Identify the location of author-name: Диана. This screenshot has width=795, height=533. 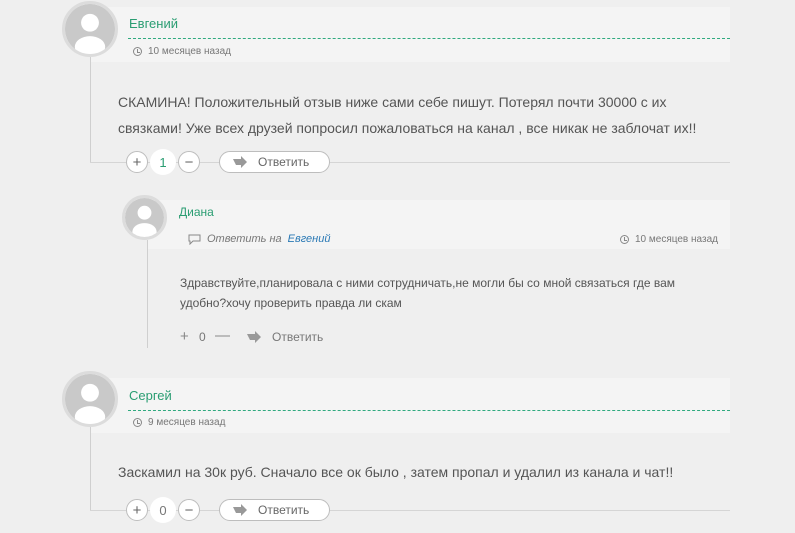
(196, 212).